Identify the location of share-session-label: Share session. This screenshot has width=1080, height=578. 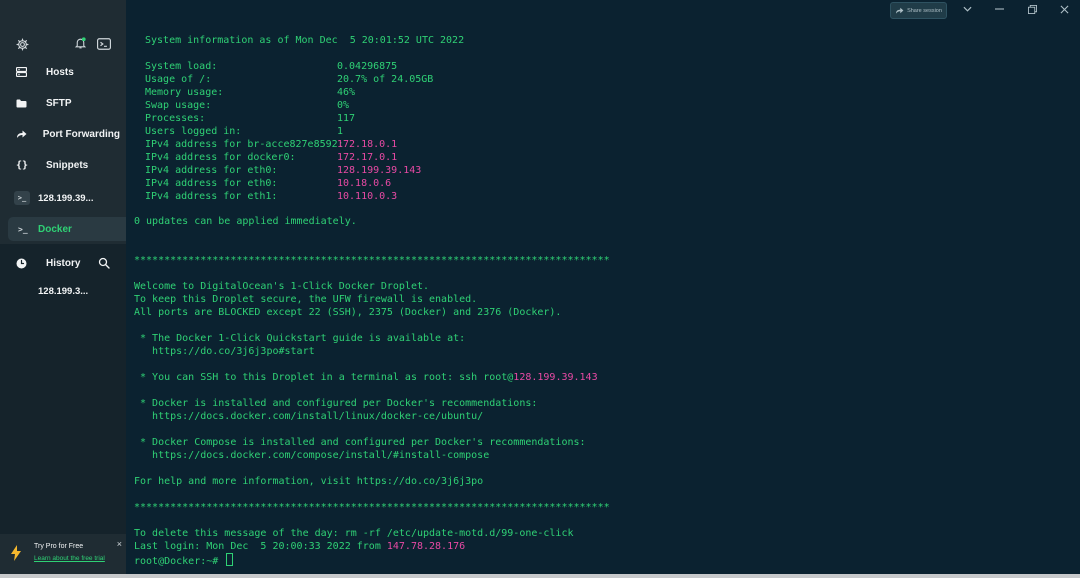
(924, 10).